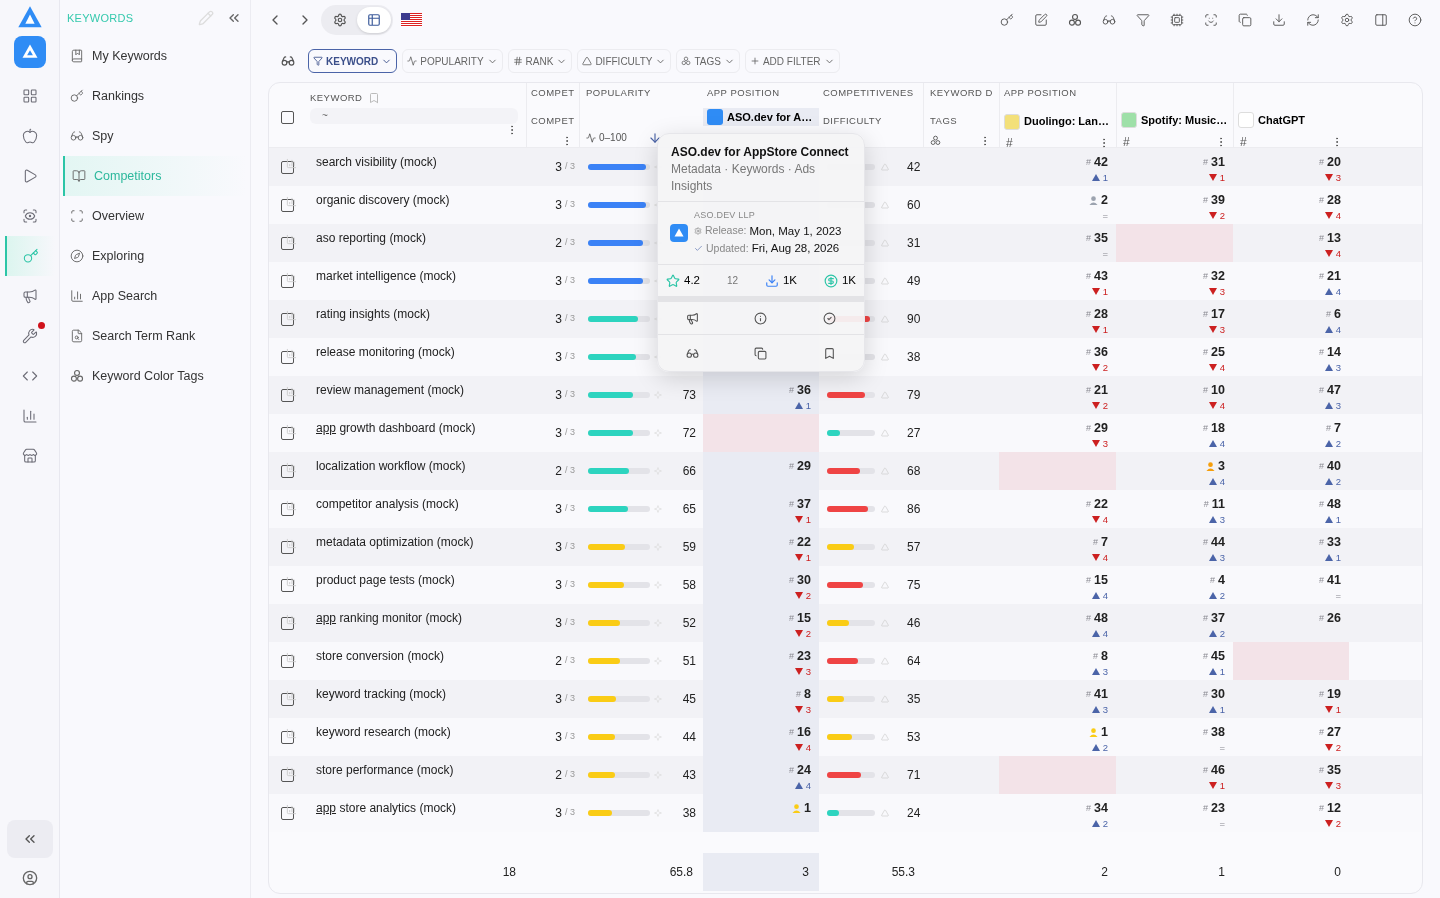 The width and height of the screenshot is (1440, 898). What do you see at coordinates (29, 878) in the screenshot?
I see `user-icon` at bounding box center [29, 878].